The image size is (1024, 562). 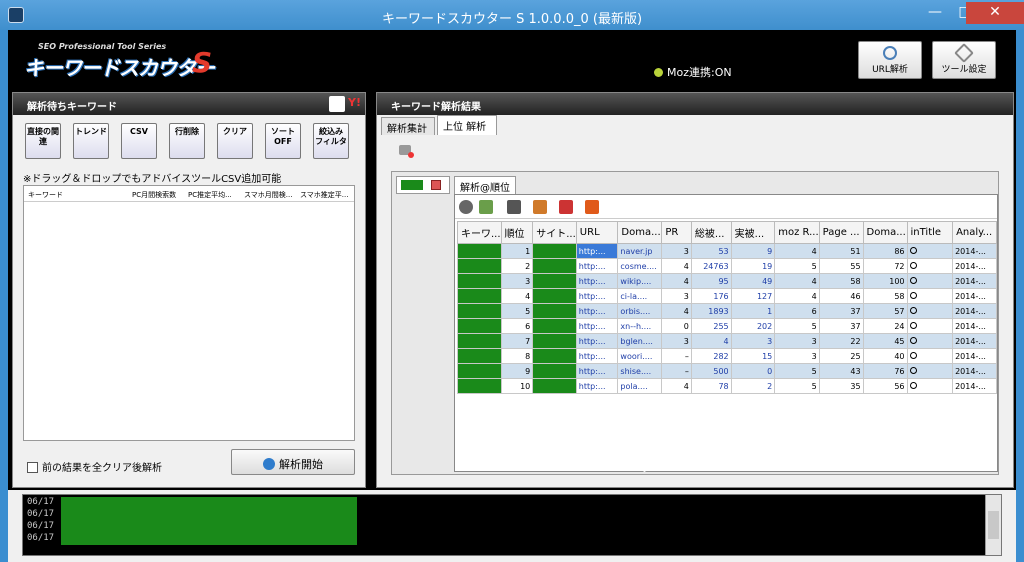 I want to click on cell-total-backlinks: 95, so click(x=711, y=281).